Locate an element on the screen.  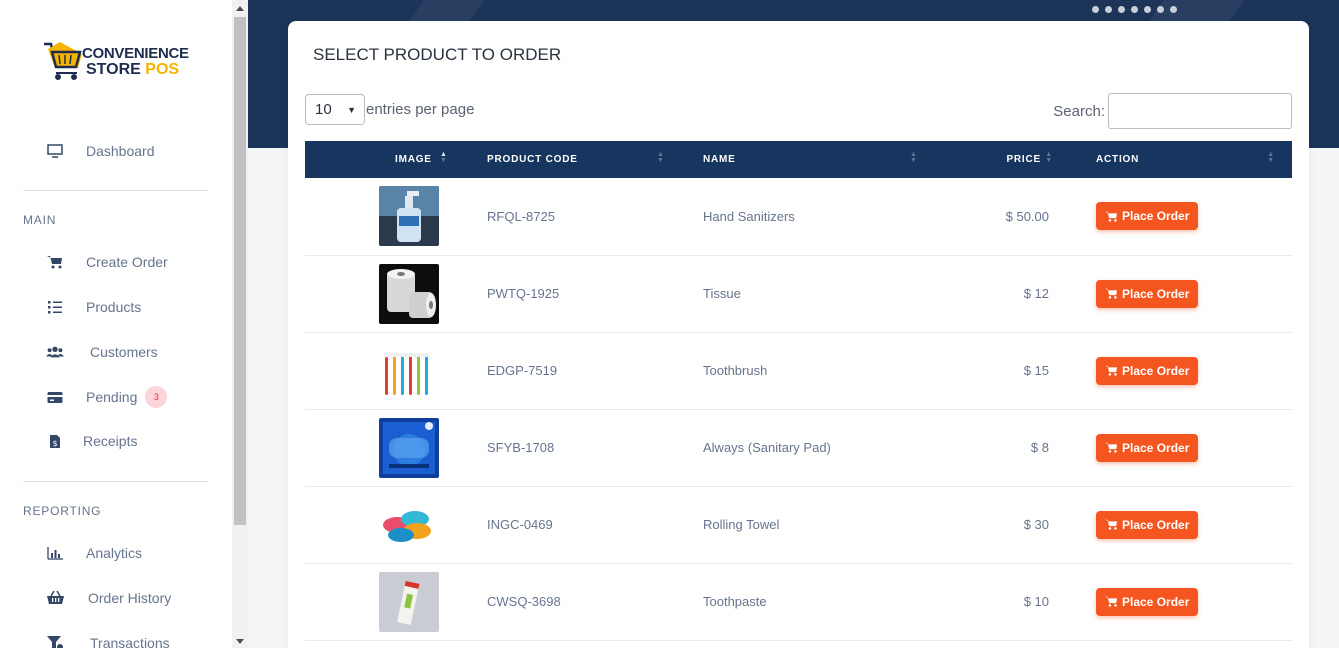
sidebar-item-create-order: Create Order is located at coordinates (107, 262).